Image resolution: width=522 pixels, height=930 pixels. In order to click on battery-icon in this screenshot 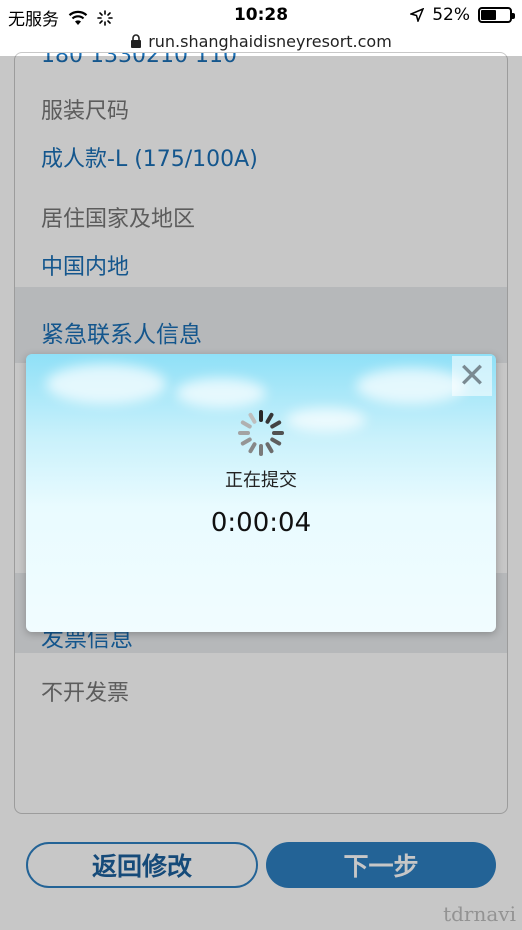, I will do `click(496, 15)`.